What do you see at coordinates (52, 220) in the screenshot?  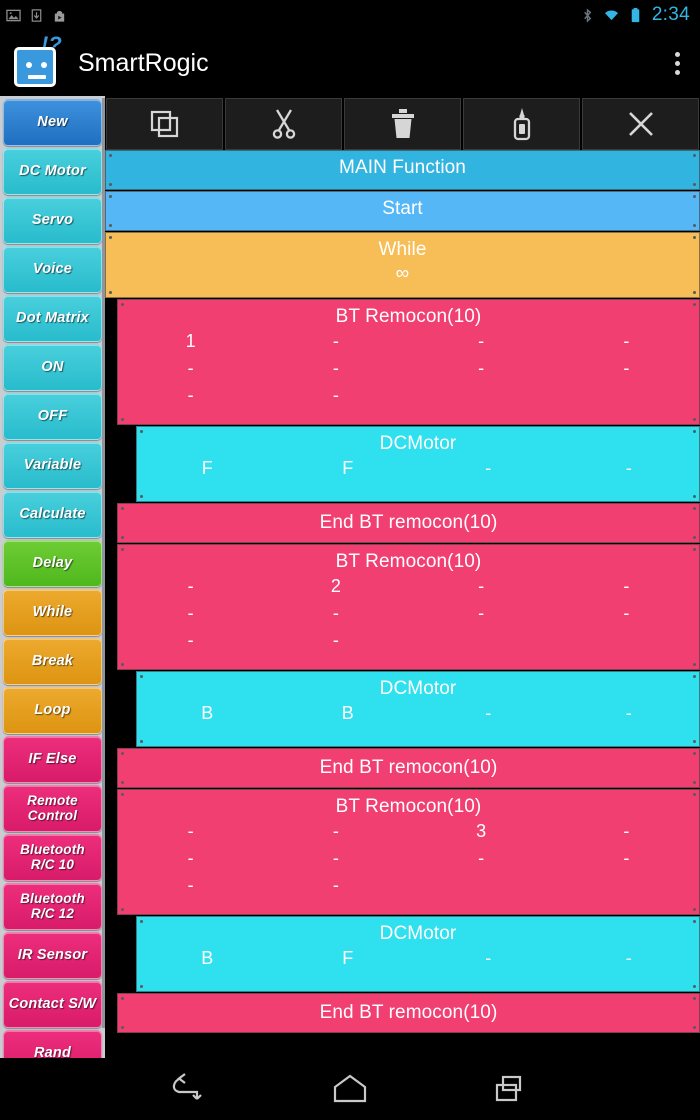 I see `palette-item-servo: Servo` at bounding box center [52, 220].